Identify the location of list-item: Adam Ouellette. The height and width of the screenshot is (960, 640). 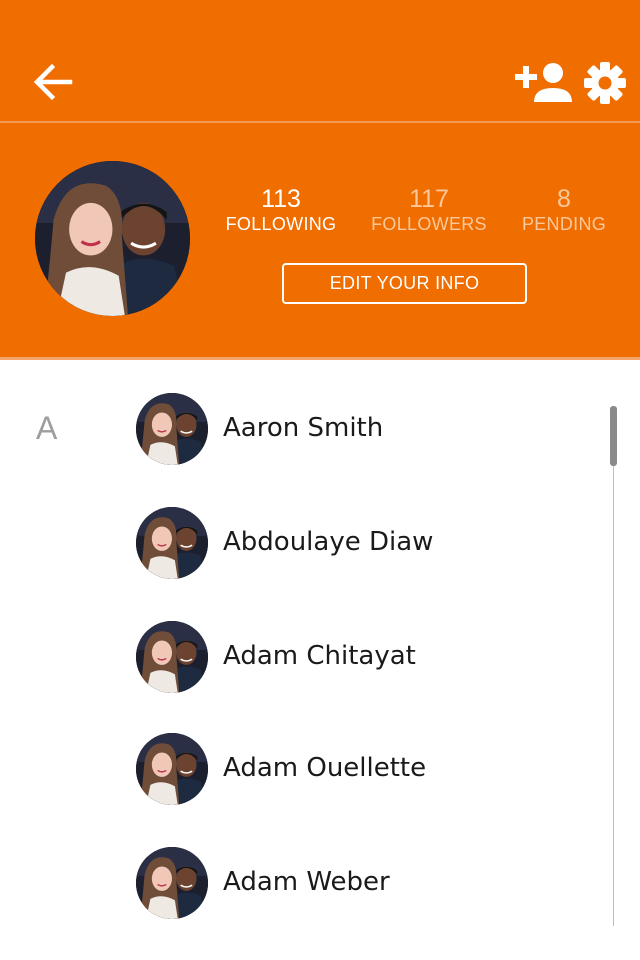
(355, 768).